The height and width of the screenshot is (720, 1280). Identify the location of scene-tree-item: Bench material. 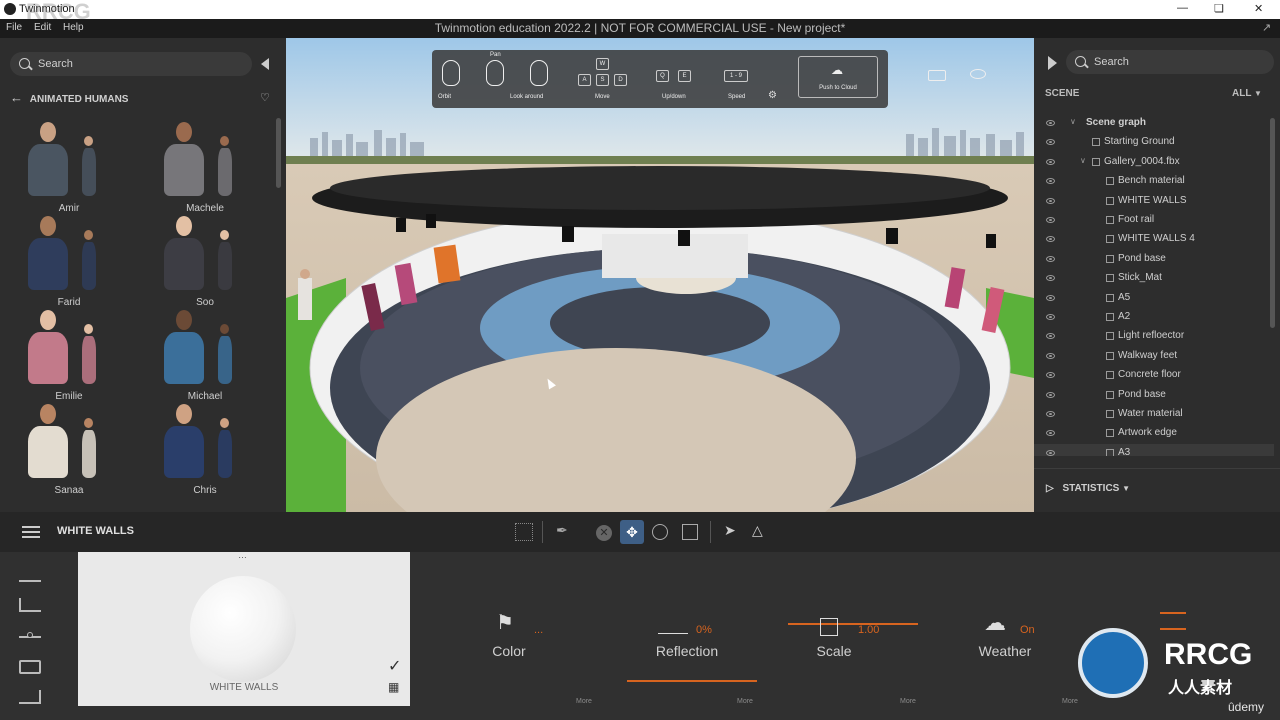
(1154, 181).